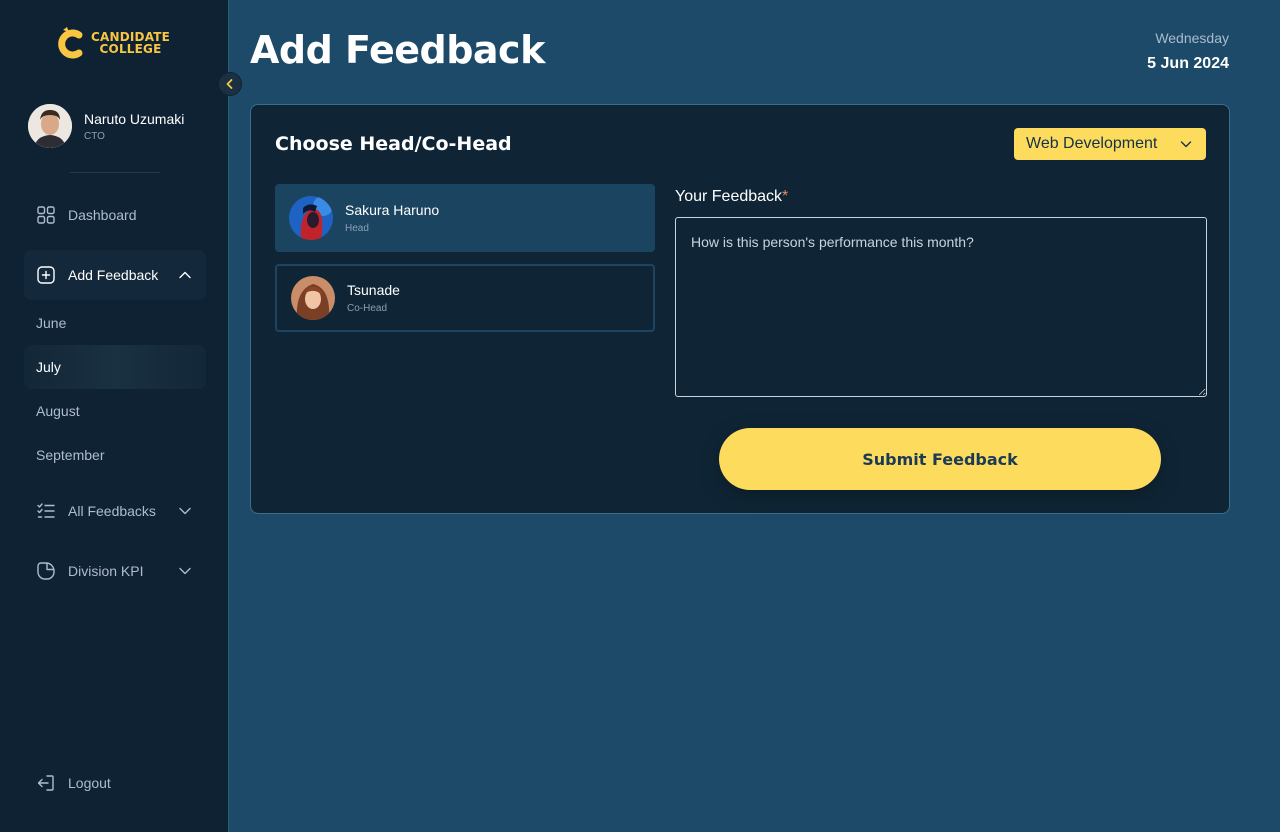 Image resolution: width=1280 pixels, height=832 pixels. What do you see at coordinates (46, 275) in the screenshot?
I see `plus-square-icon` at bounding box center [46, 275].